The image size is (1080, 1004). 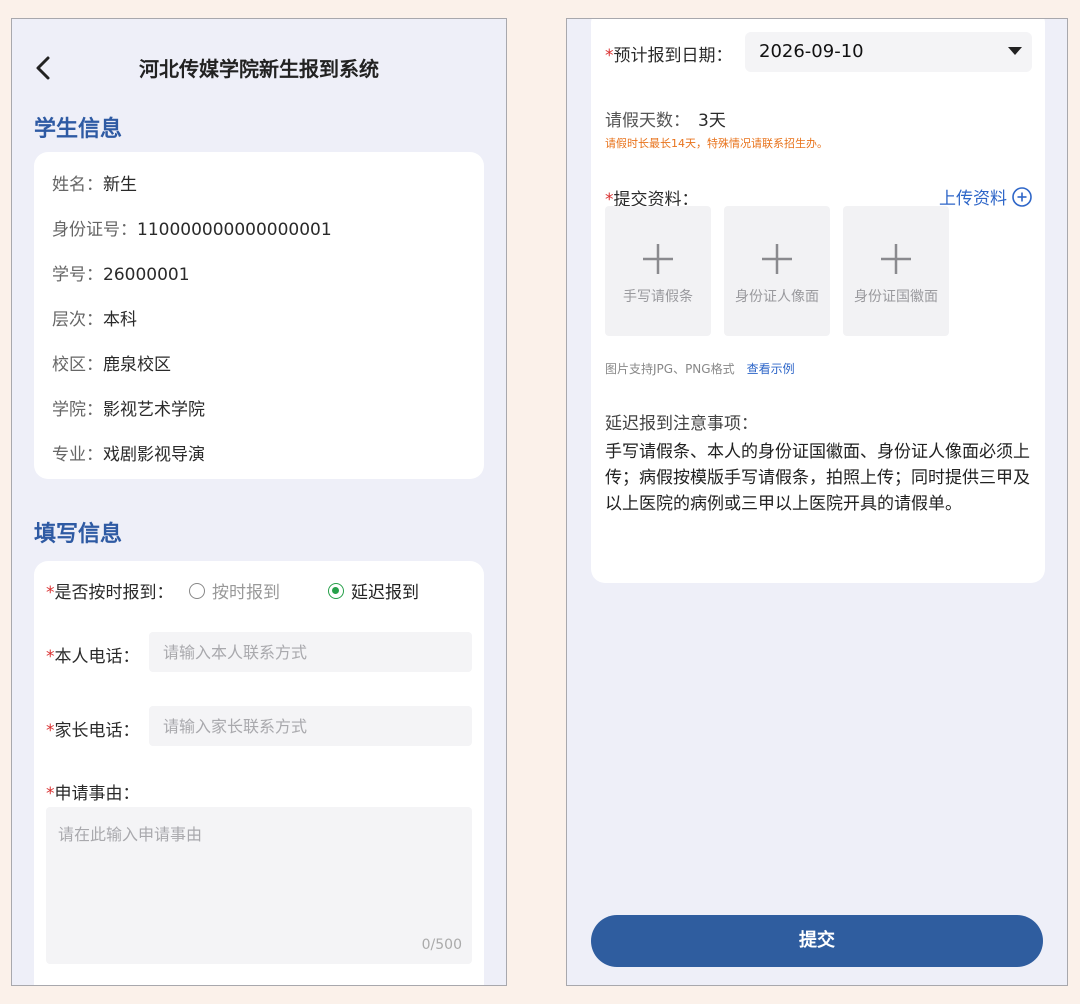 What do you see at coordinates (120, 320) in the screenshot?
I see `info-value: 本科` at bounding box center [120, 320].